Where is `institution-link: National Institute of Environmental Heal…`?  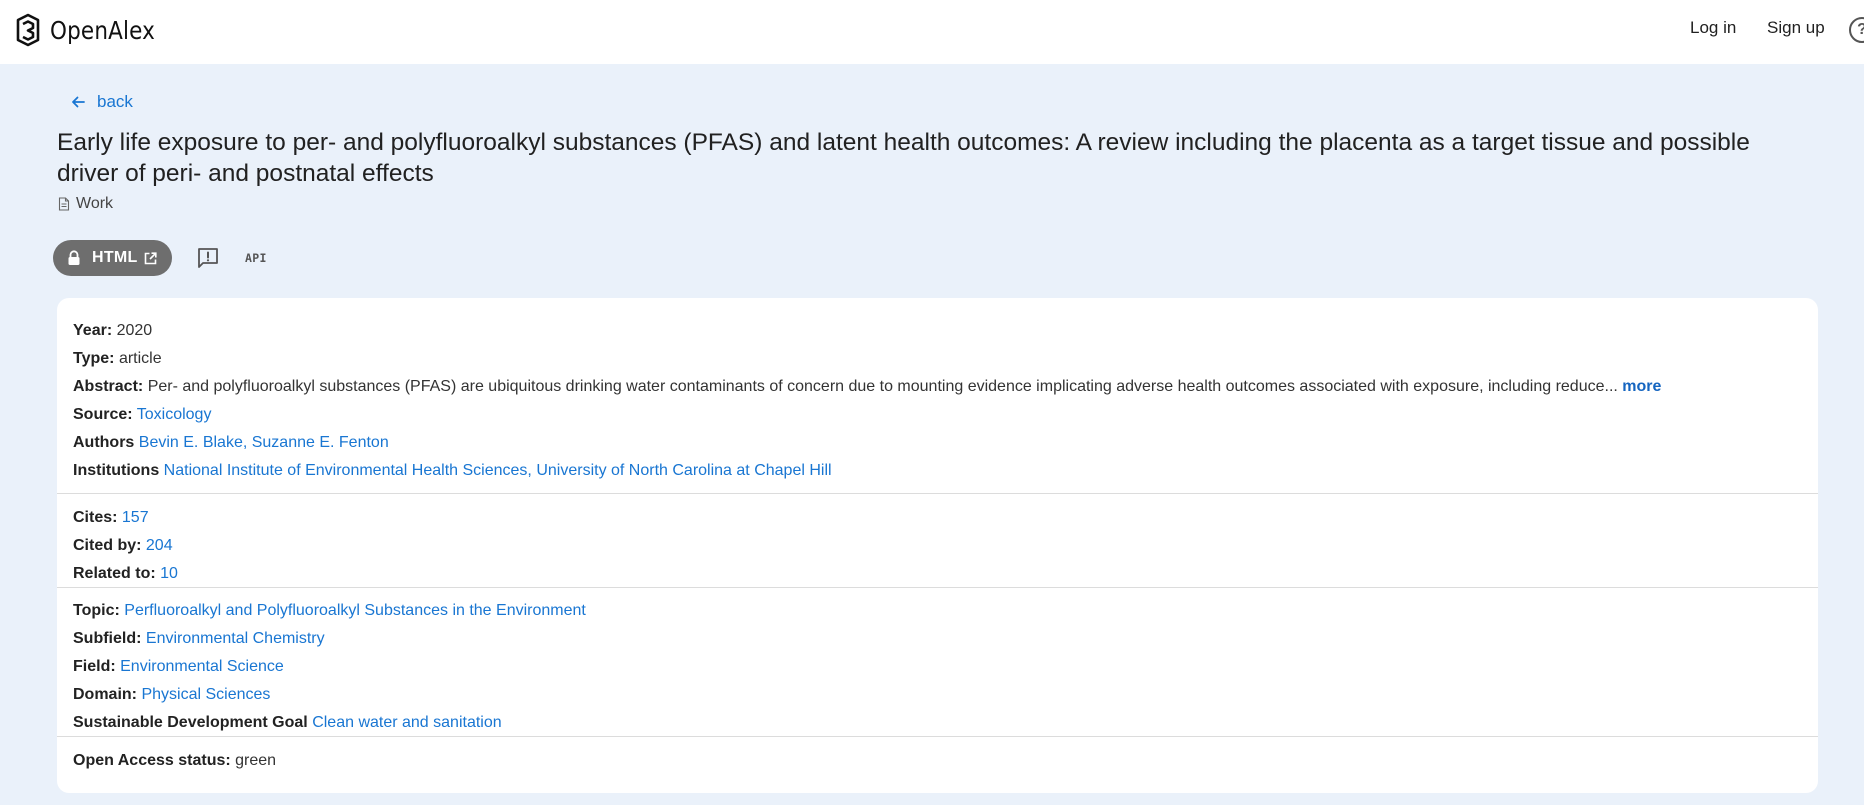 institution-link: National Institute of Environmental Heal… is located at coordinates (348, 470).